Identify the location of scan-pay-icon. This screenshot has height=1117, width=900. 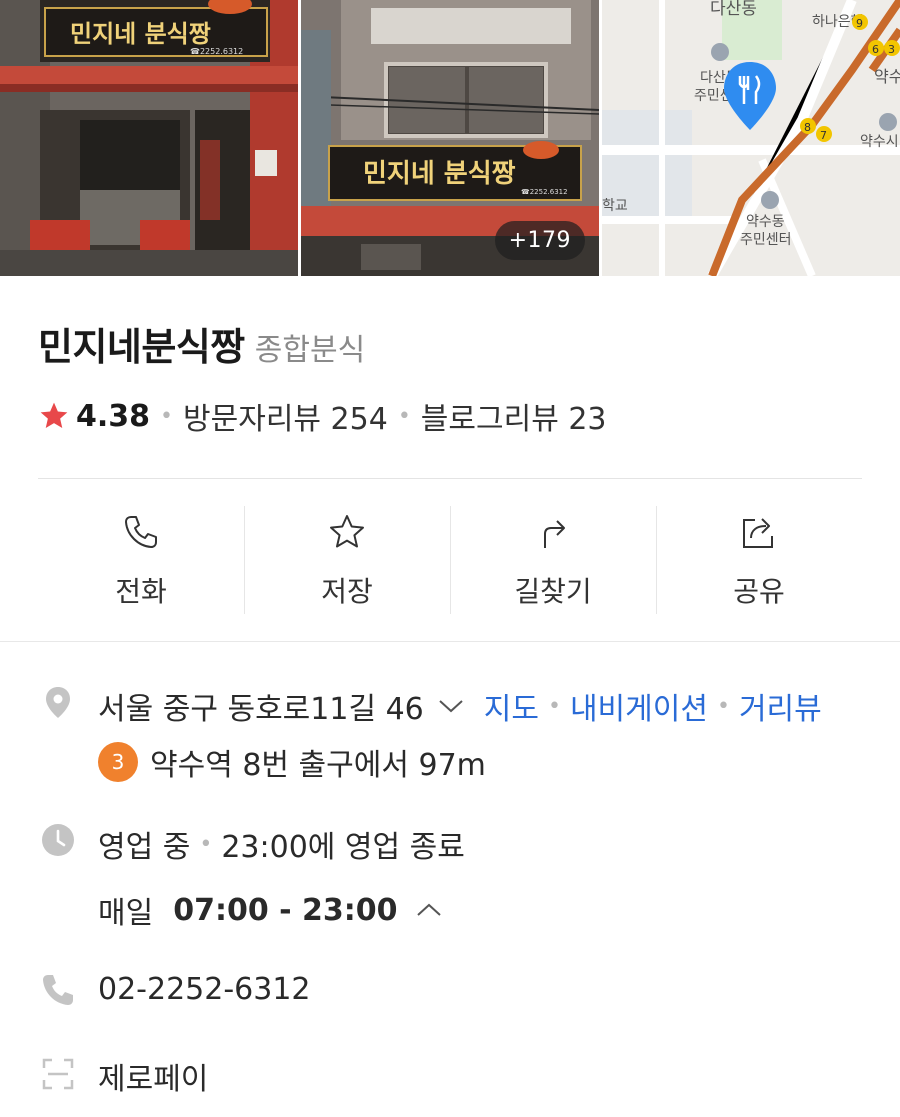
(58, 1074).